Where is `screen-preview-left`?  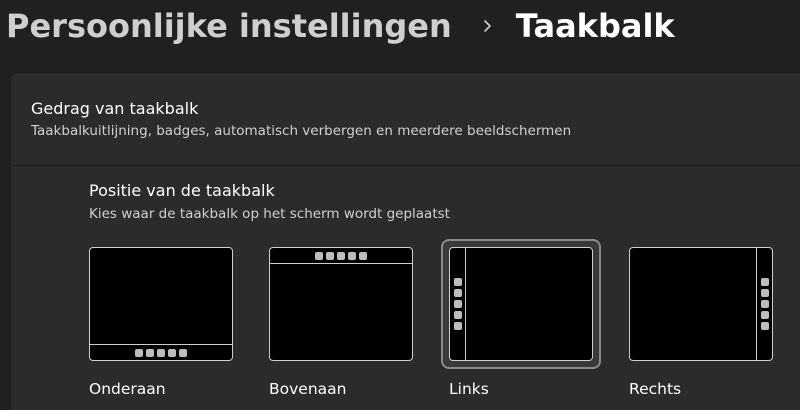
screen-preview-left is located at coordinates (521, 304).